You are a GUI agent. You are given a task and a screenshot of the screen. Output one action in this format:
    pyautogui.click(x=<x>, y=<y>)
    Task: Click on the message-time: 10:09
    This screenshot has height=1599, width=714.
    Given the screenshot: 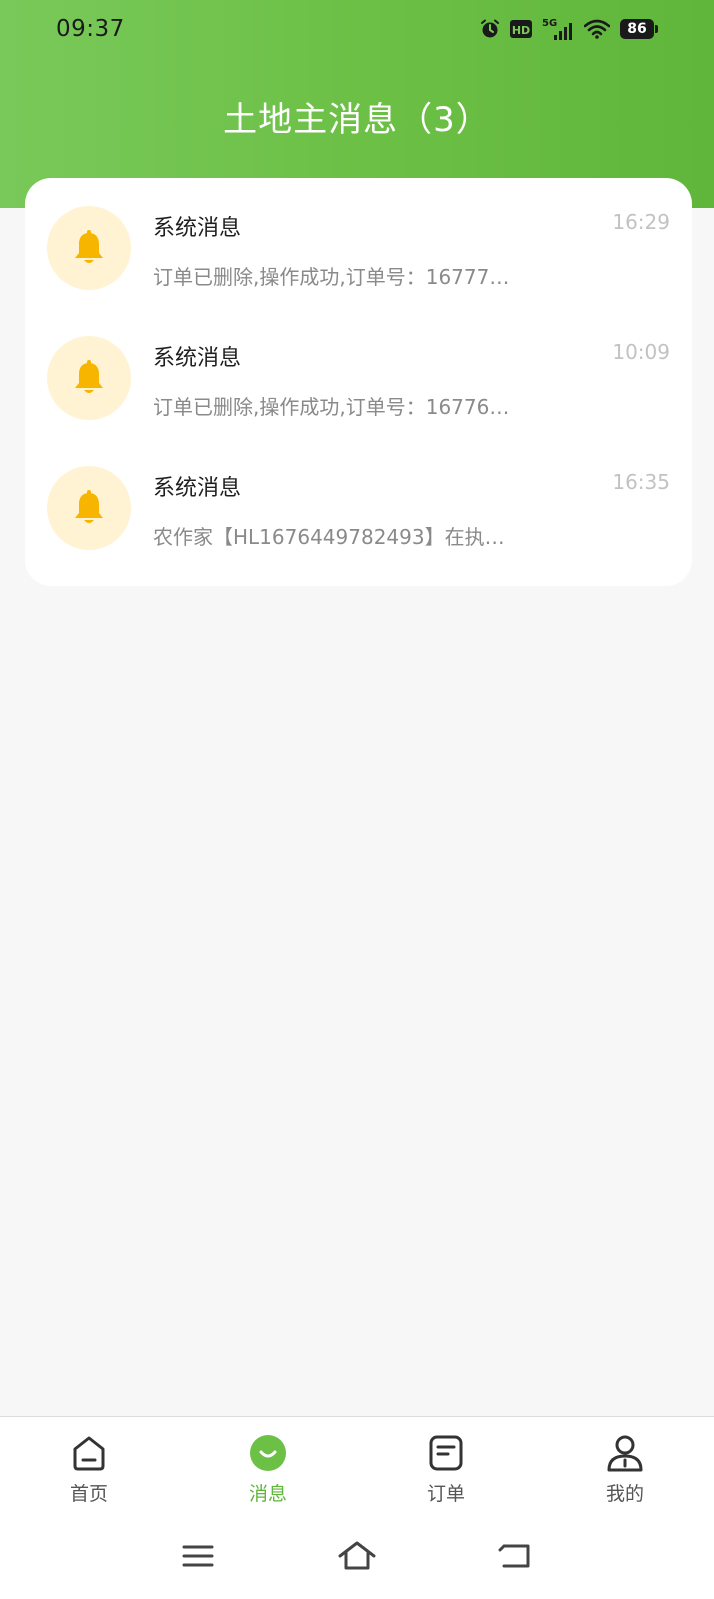 What is the action you would take?
    pyautogui.click(x=641, y=352)
    